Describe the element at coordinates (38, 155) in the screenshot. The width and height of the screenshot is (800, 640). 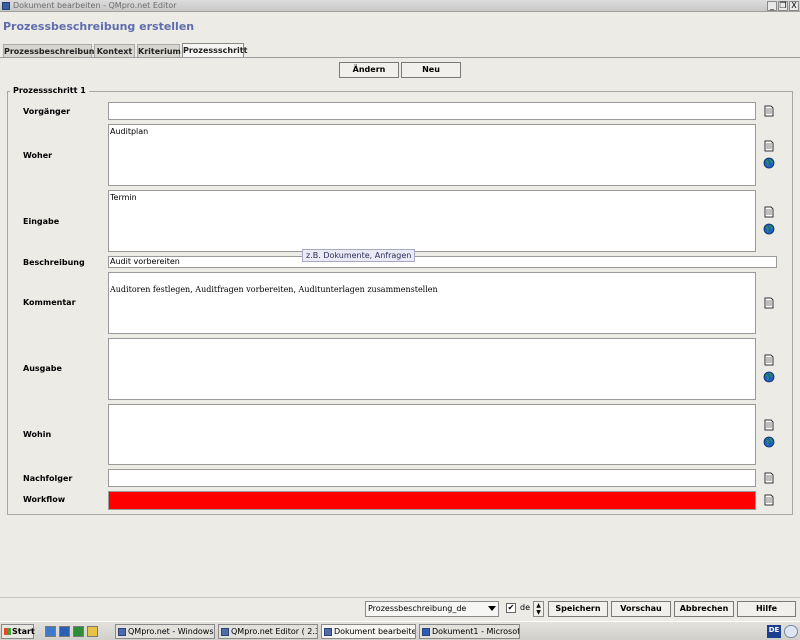
I see `woher-label: Woher` at that location.